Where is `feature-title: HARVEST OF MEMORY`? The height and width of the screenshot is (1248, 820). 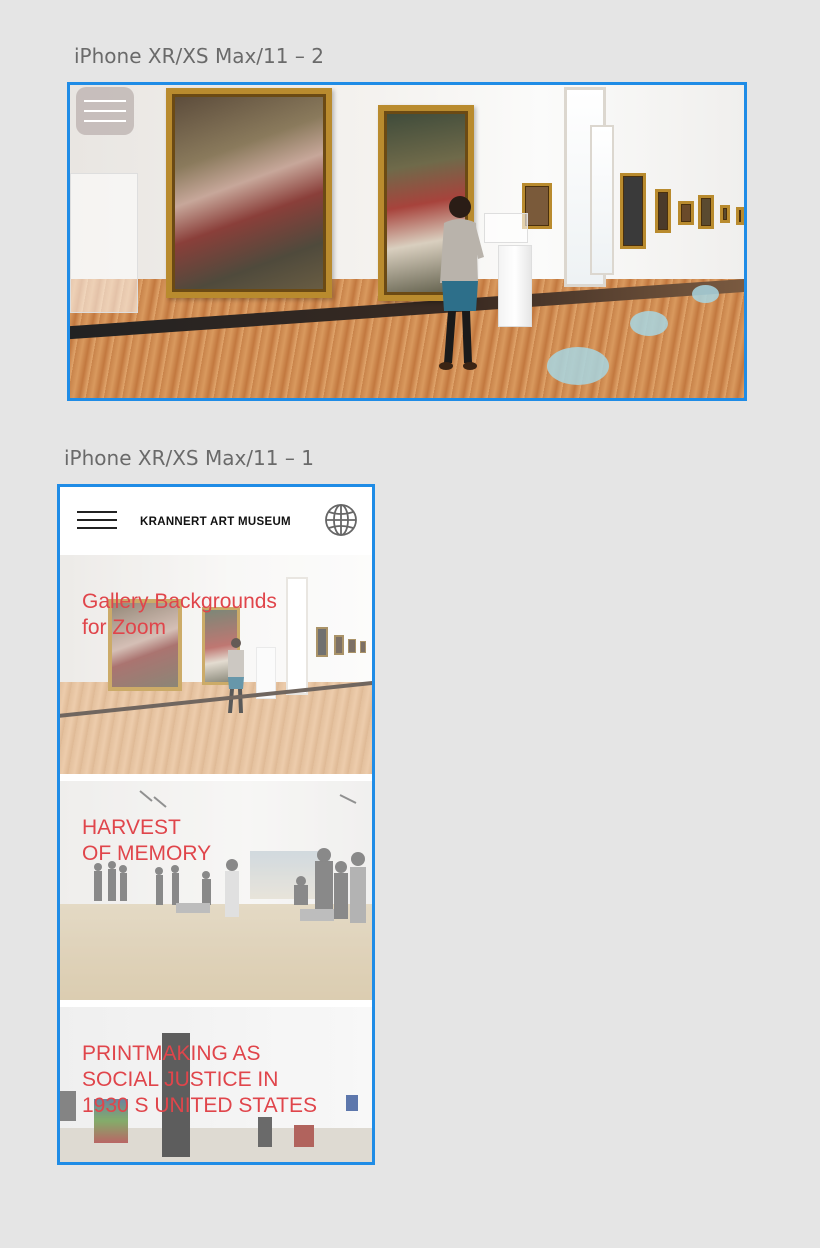 feature-title: HARVEST OF MEMORY is located at coordinates (147, 840).